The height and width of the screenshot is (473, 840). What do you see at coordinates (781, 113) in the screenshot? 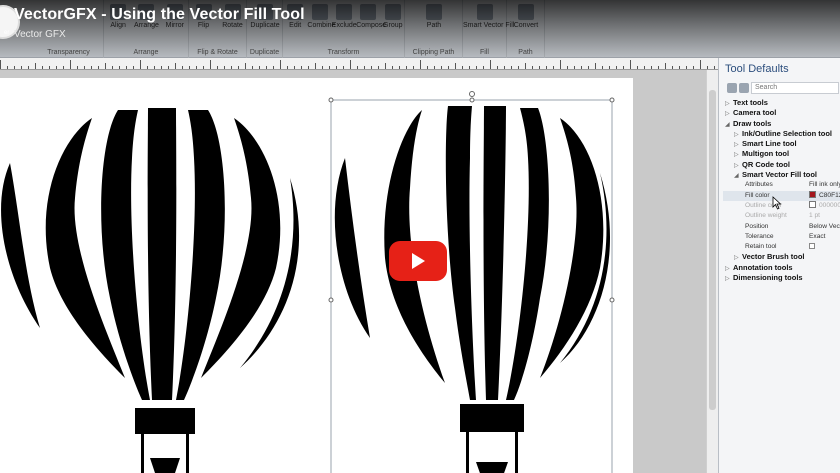
I see `tree-item: ▷ Camera tool` at bounding box center [781, 113].